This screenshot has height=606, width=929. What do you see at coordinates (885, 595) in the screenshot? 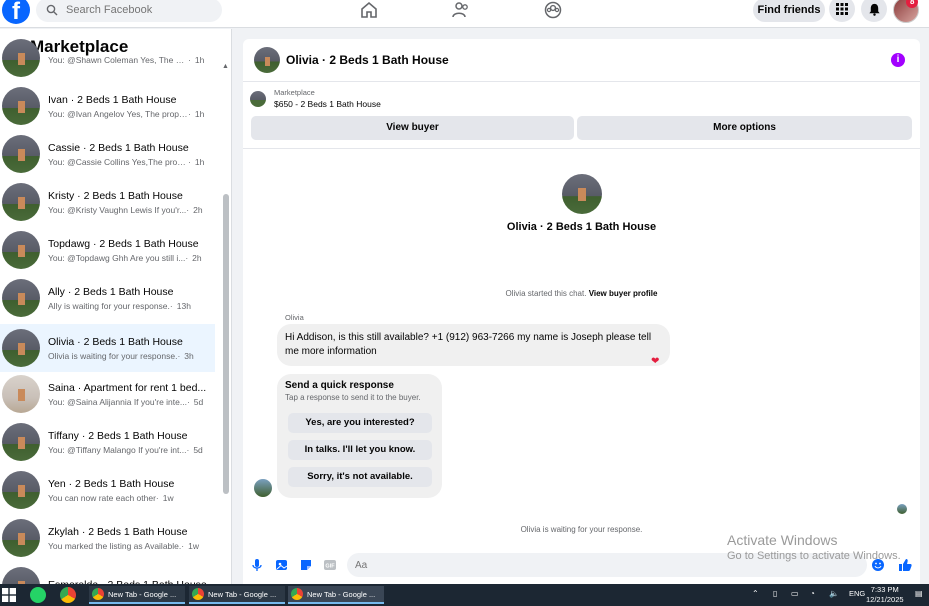
I see `system-clock: 7:33 PM 12/21/2025` at bounding box center [885, 595].